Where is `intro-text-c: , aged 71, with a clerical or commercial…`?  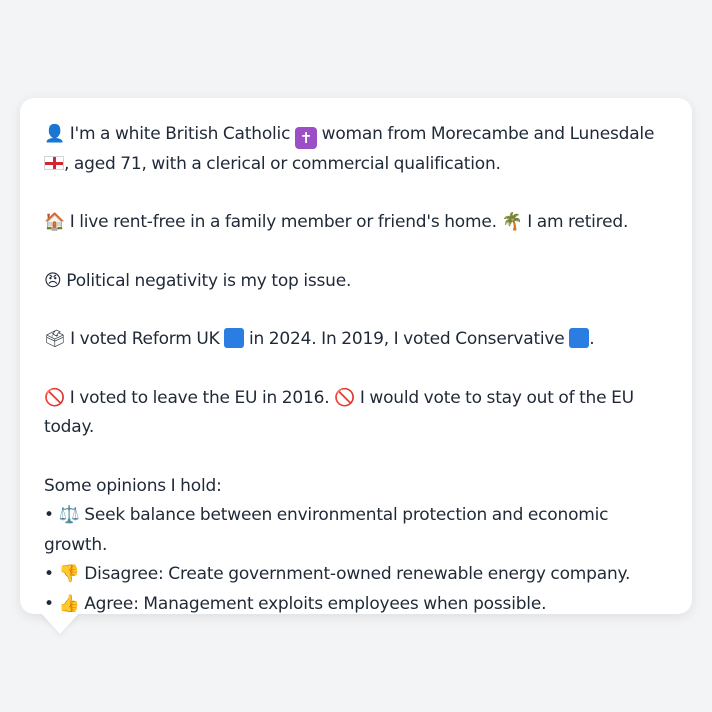
intro-text-c: , aged 71, with a clerical or commercial… is located at coordinates (282, 163).